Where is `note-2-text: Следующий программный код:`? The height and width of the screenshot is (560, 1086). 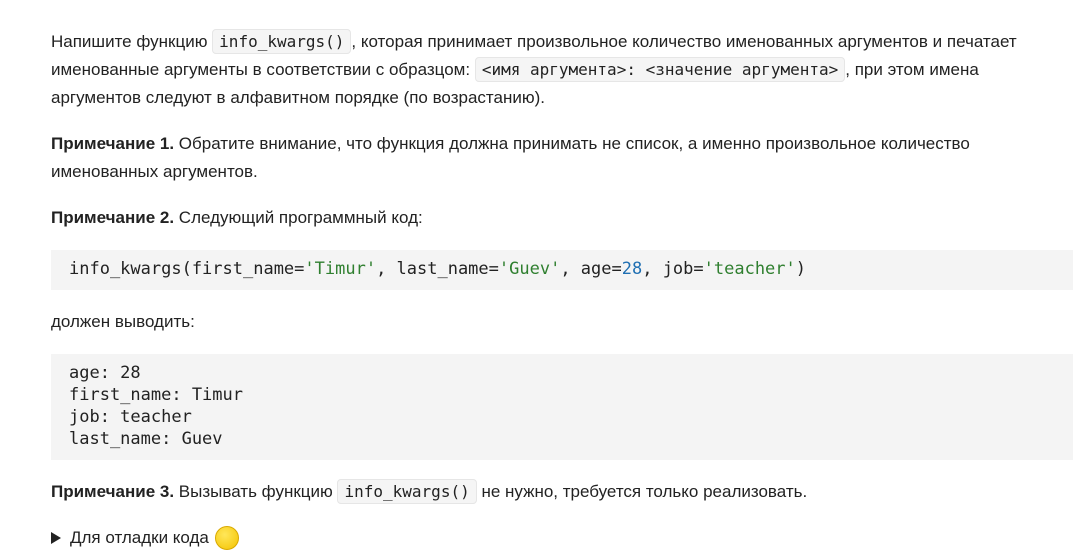
note-2-text: Следующий программный код: is located at coordinates (298, 217).